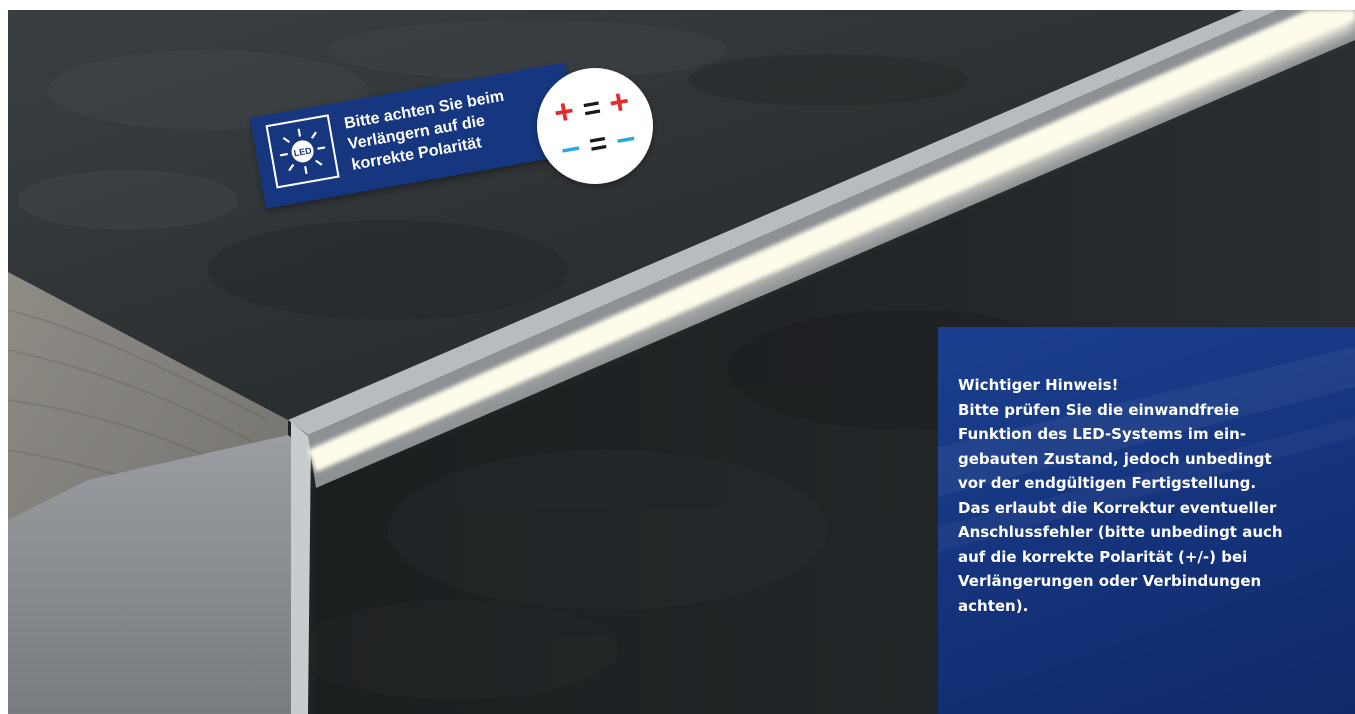 The height and width of the screenshot is (714, 1355). Describe the element at coordinates (302, 151) in the screenshot. I see `led-bulb-icon: LED` at that location.